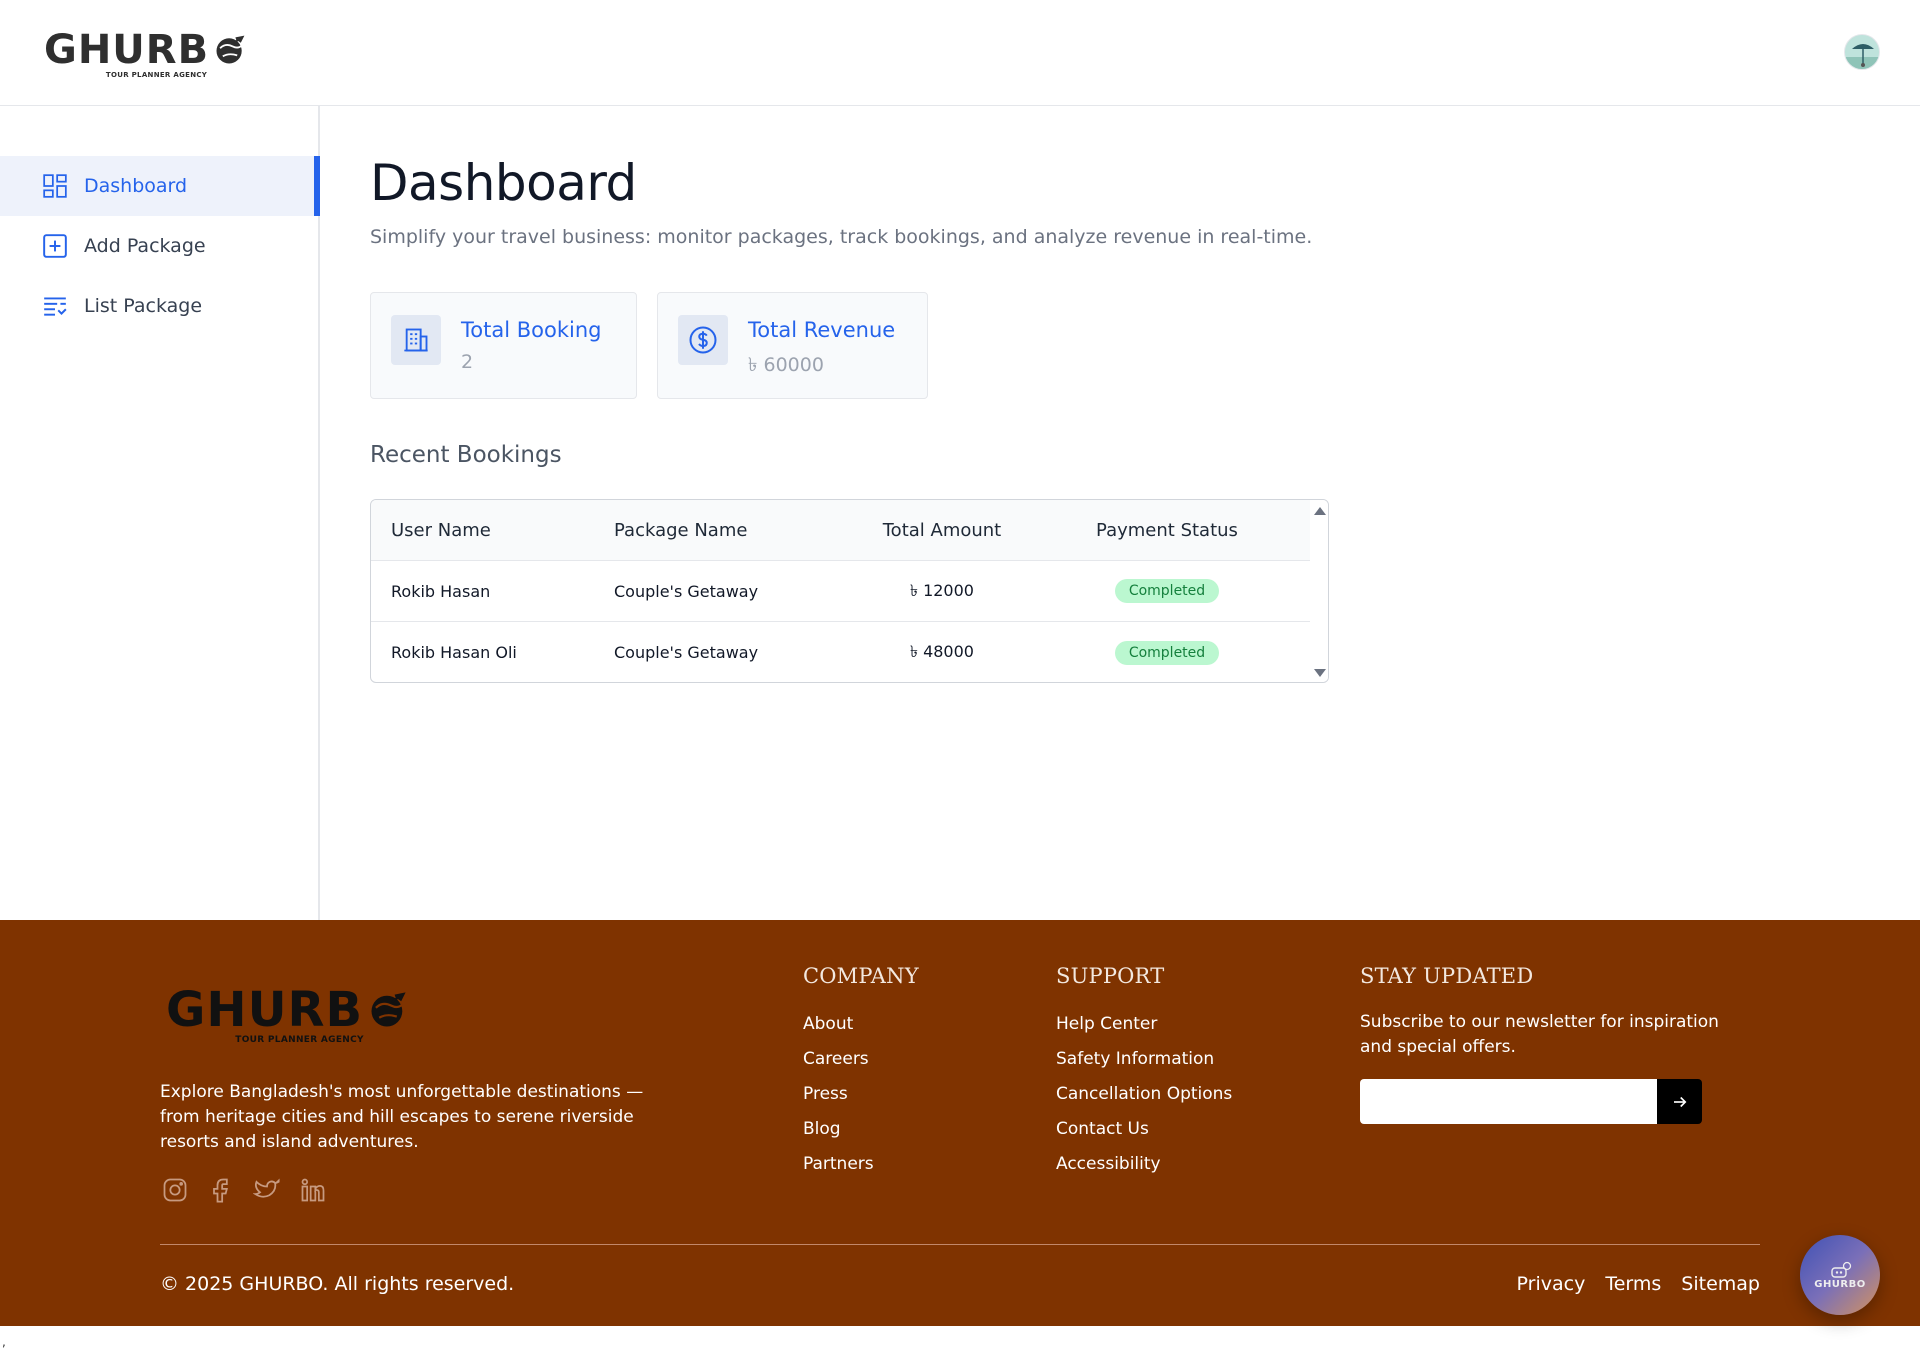 This screenshot has height=1355, width=1920. What do you see at coordinates (861, 976) in the screenshot?
I see `footer-column-title: COMPANY` at bounding box center [861, 976].